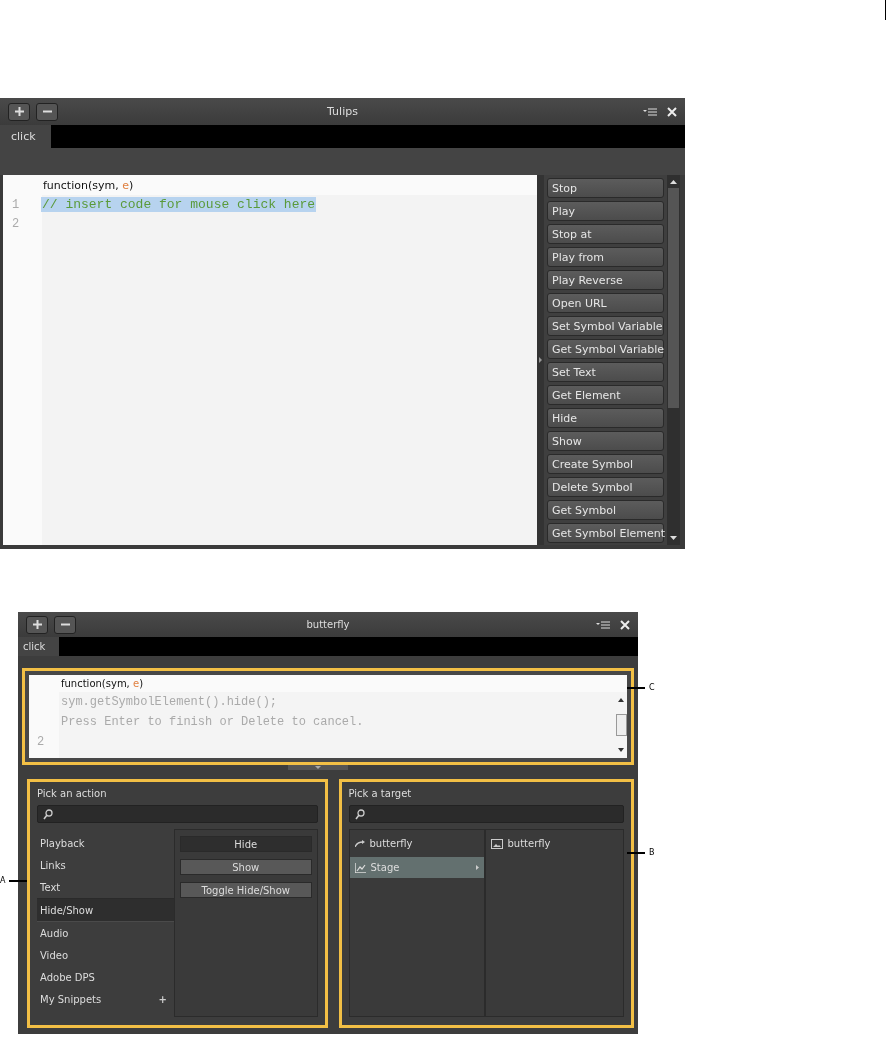 The height and width of the screenshot is (1044, 893). What do you see at coordinates (385, 867) in the screenshot?
I see `target-label: Stage` at bounding box center [385, 867].